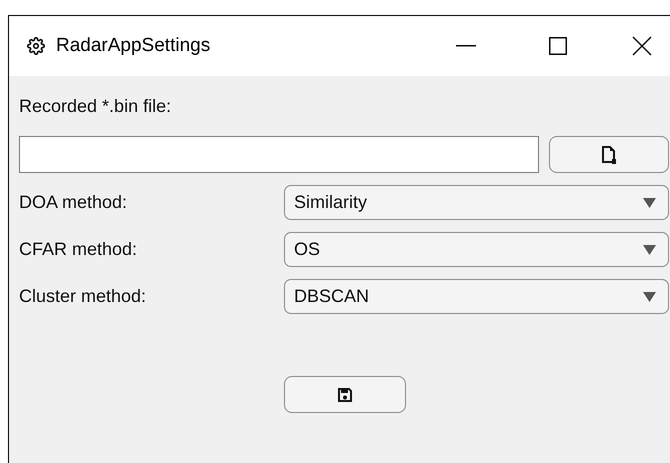 The height and width of the screenshot is (463, 670). Describe the element at coordinates (476, 296) in the screenshot. I see `method-dropdown: DBSCAN` at that location.